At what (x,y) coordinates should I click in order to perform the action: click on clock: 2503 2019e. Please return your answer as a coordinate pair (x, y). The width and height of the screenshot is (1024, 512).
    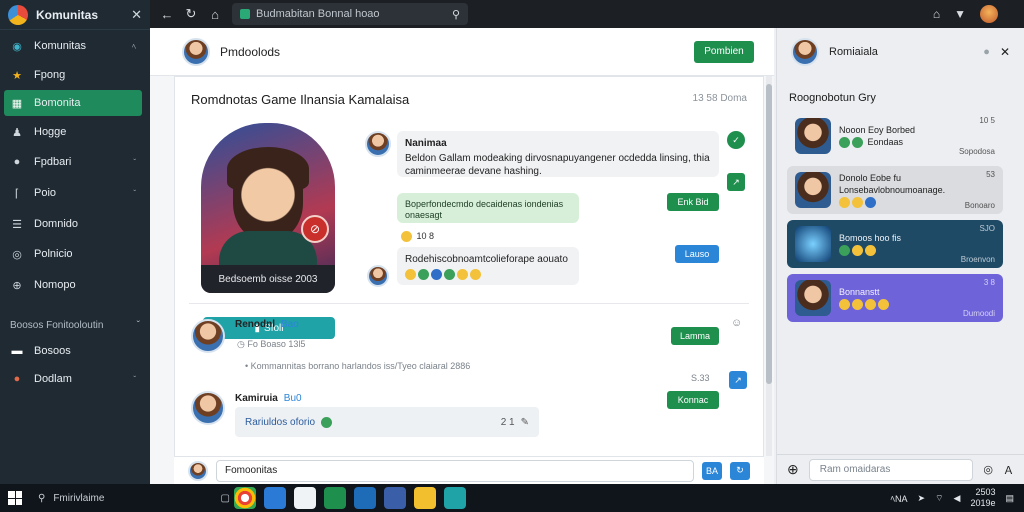
    Looking at the image, I should click on (982, 498).